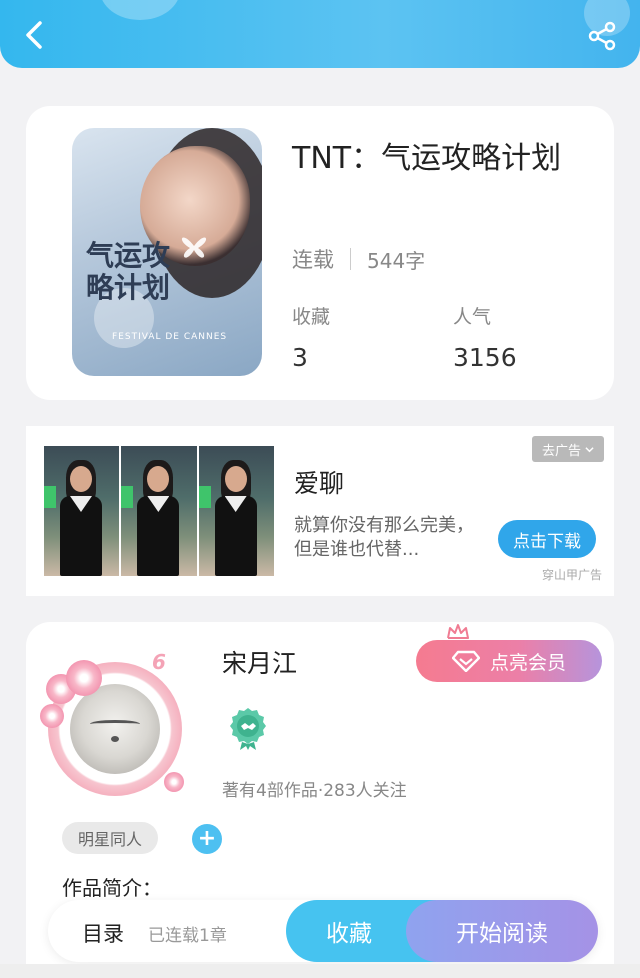 Image resolution: width=640 pixels, height=978 pixels. I want to click on share-icon, so click(602, 36).